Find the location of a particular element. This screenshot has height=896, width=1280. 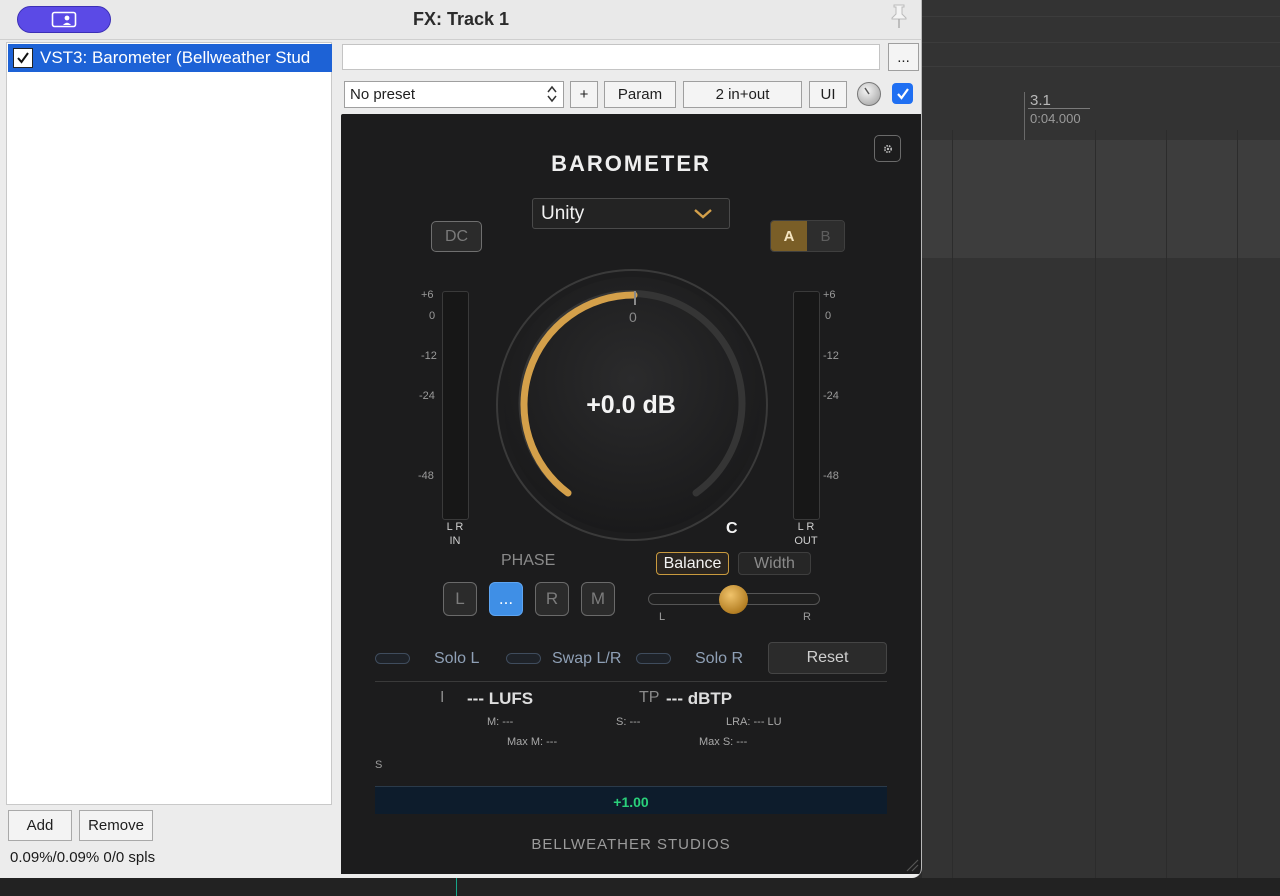

b-button: B is located at coordinates (825, 236).